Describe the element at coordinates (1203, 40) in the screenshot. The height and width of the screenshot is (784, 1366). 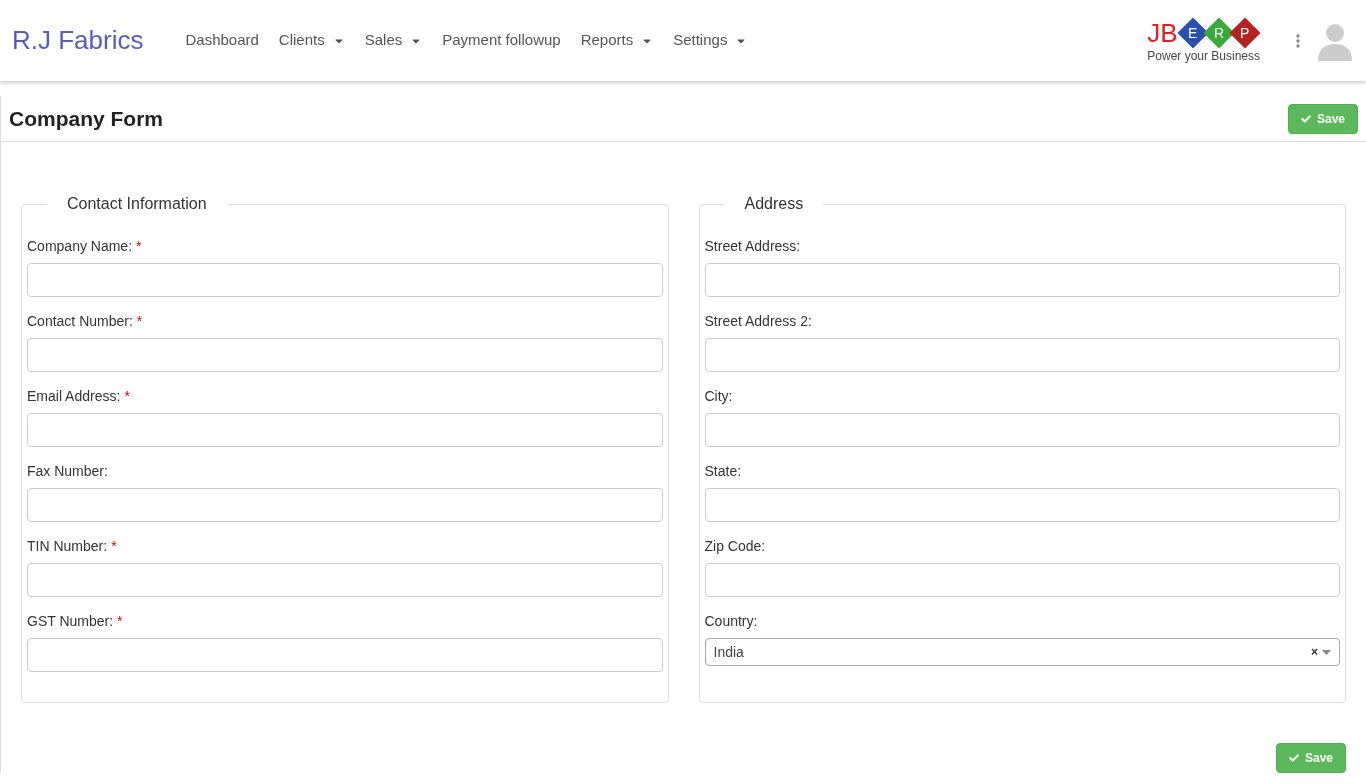
I see `logo: JB E R P Power your Business` at that location.